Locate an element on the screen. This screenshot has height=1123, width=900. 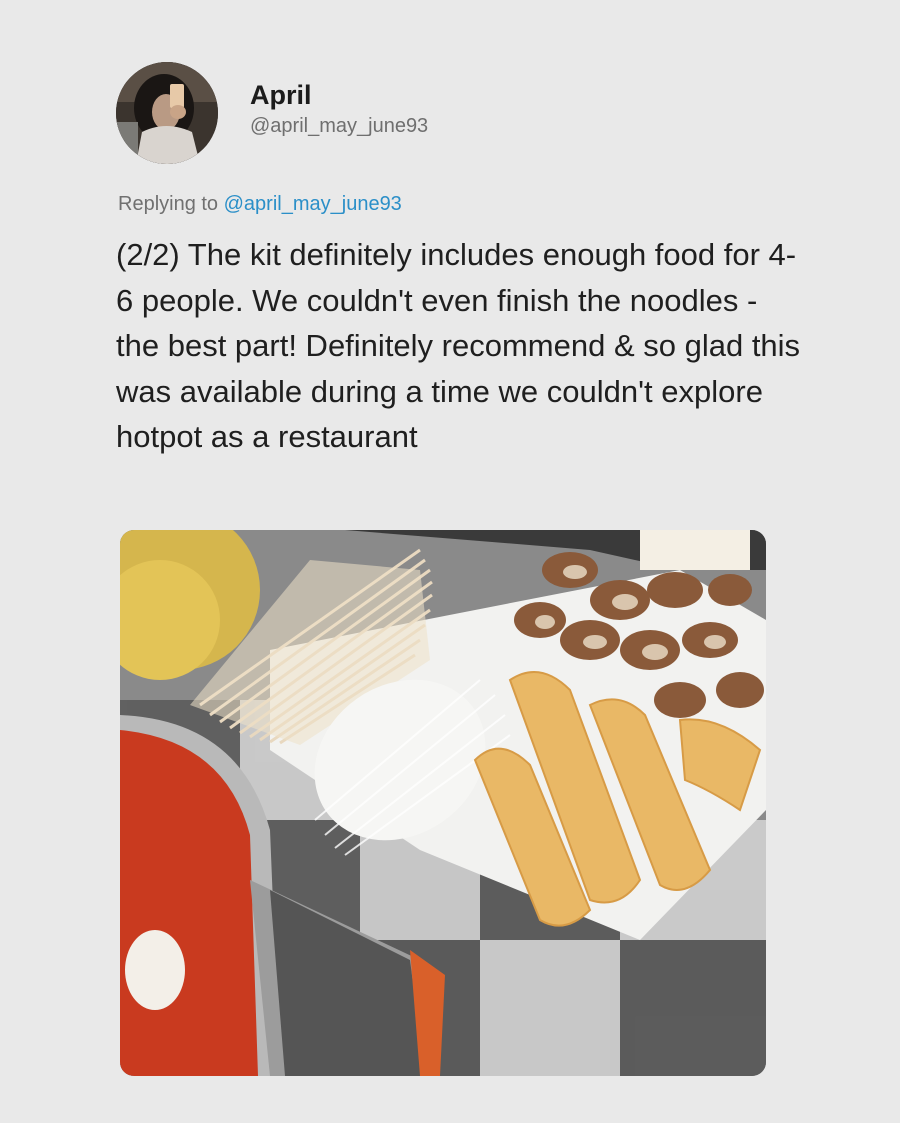
replying-to: Replying to @april_may_june93 is located at coordinates (260, 204).